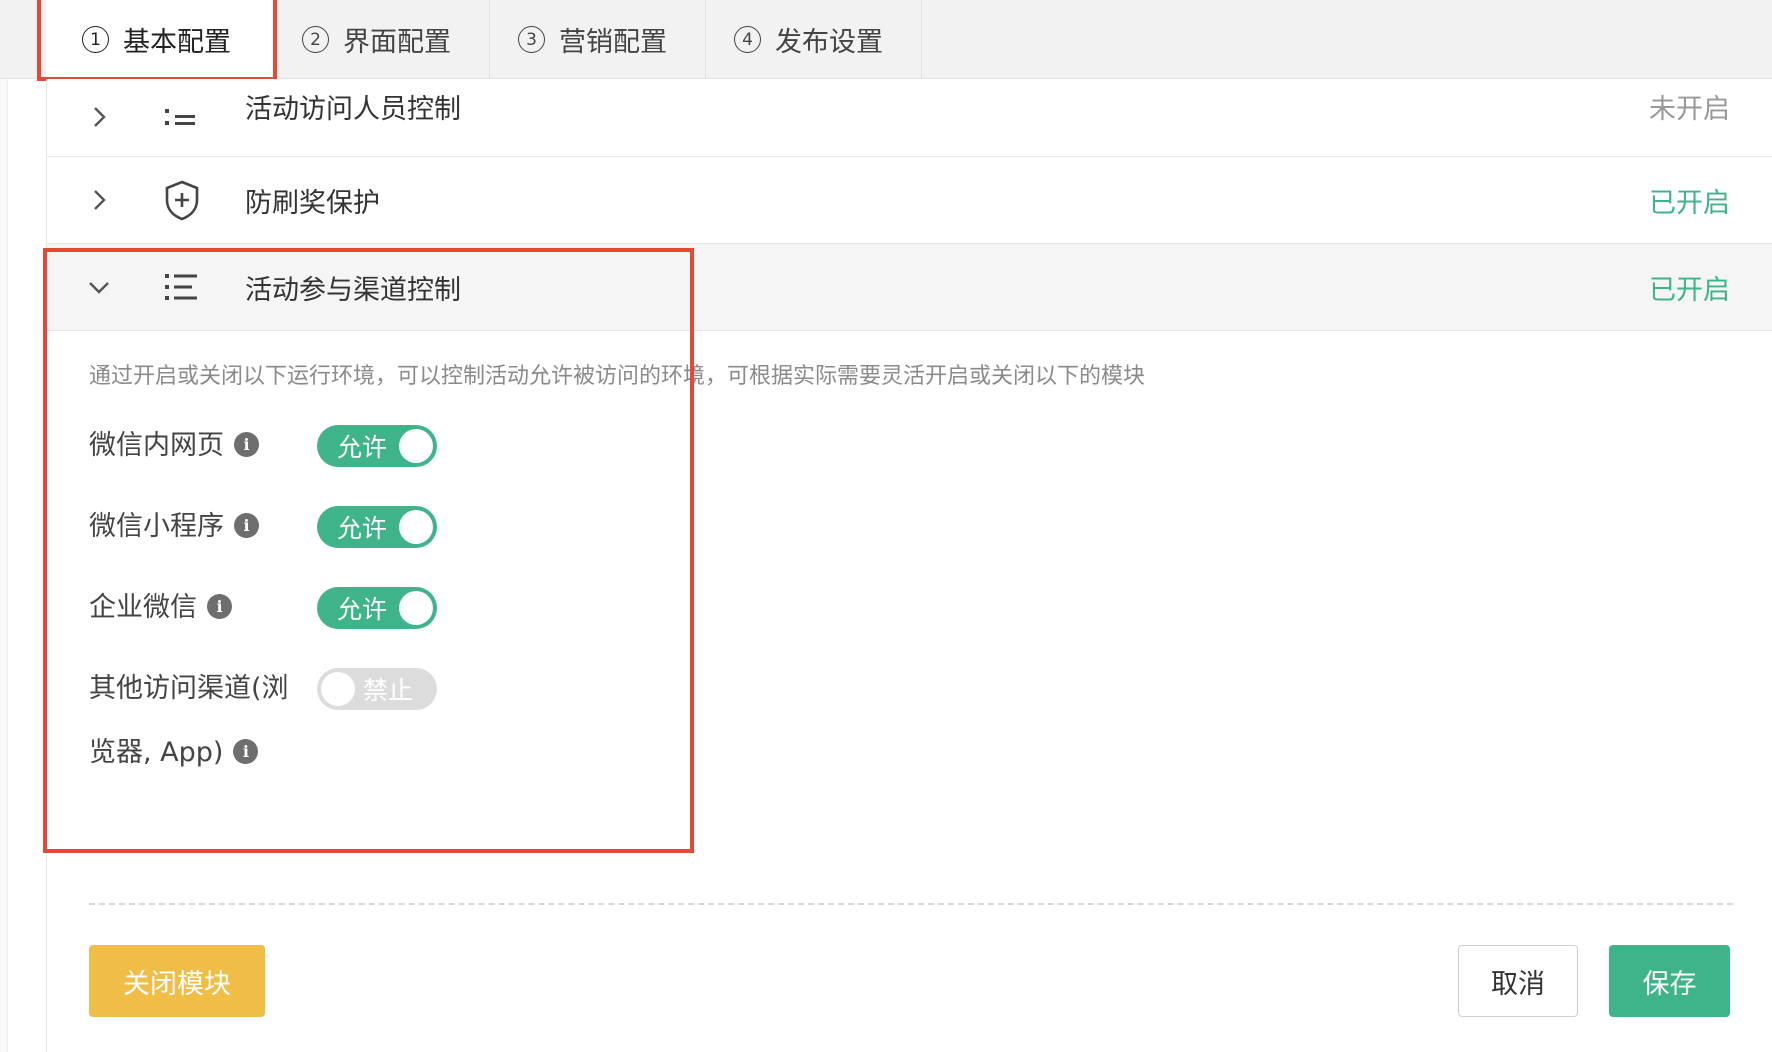 The image size is (1772, 1052). Describe the element at coordinates (1669, 981) in the screenshot. I see `save-button: 保存` at that location.